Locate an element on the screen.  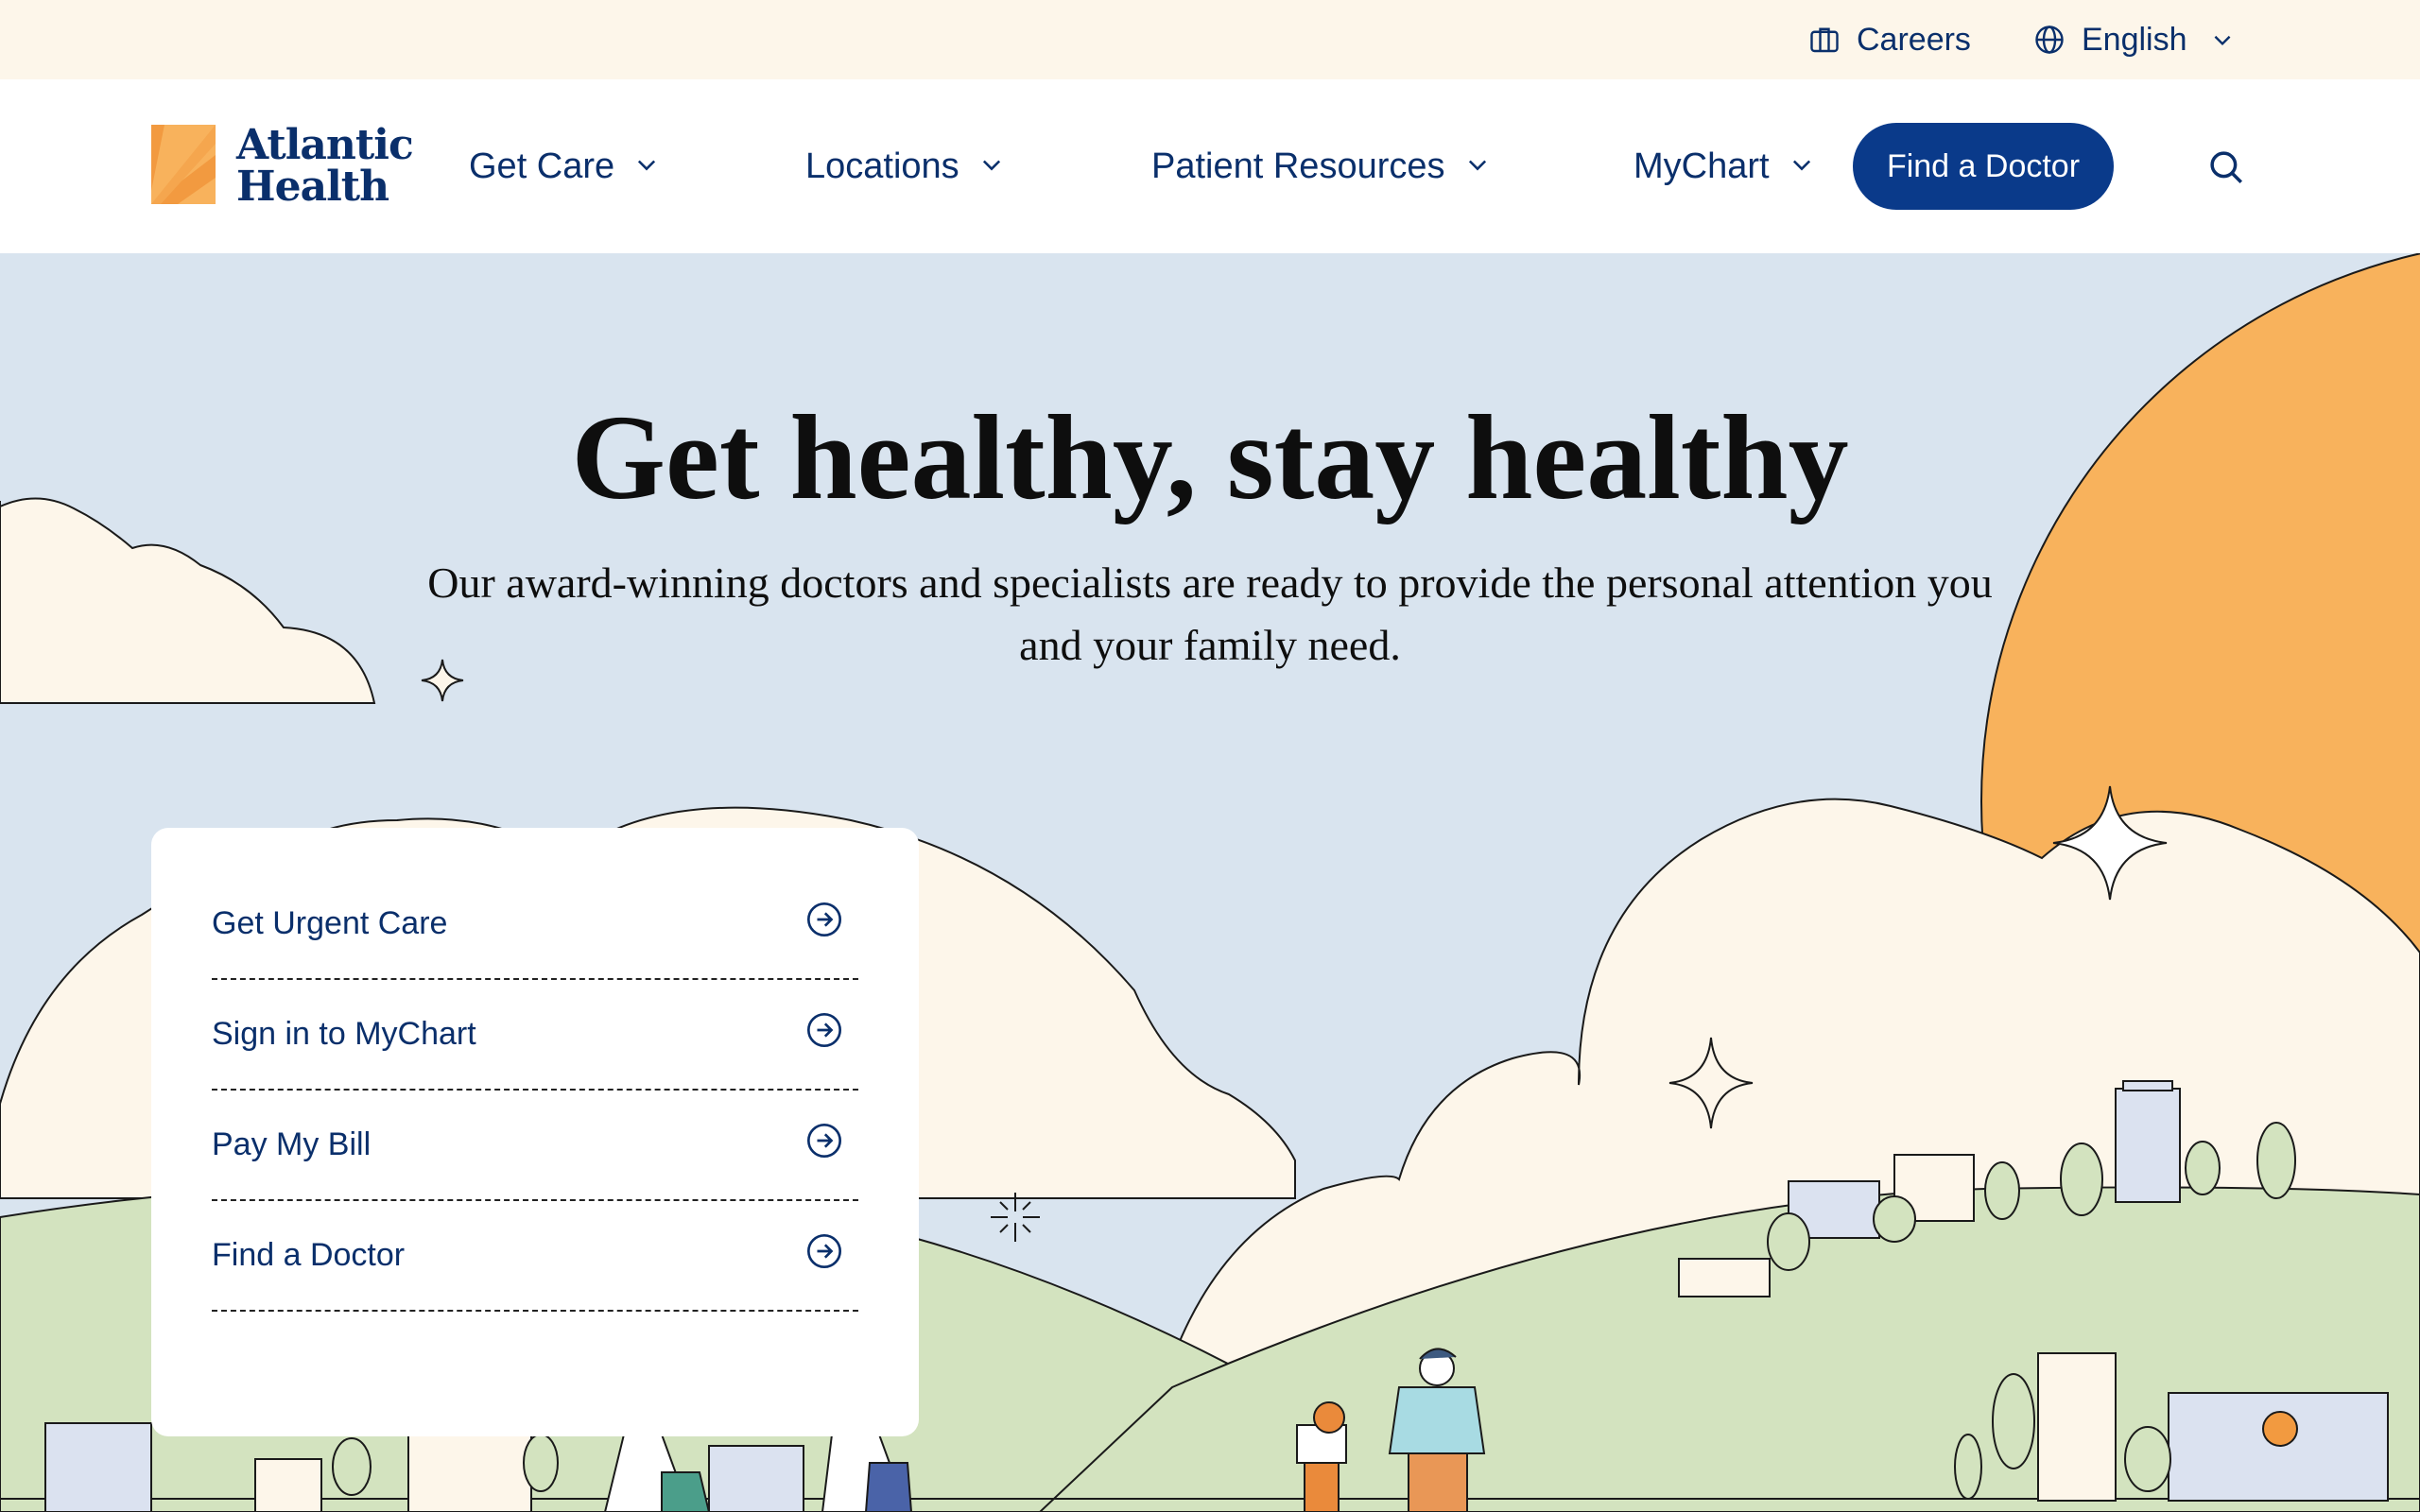
quick-link-find-doctor: Find a Doctor is located at coordinates (535, 1256).